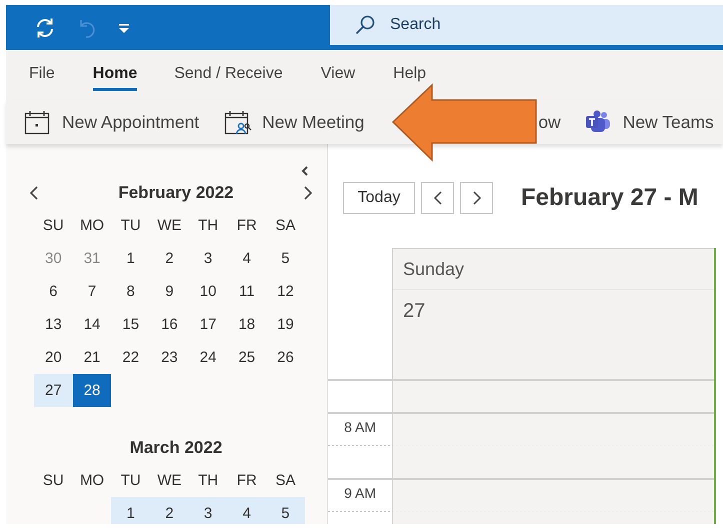  What do you see at coordinates (169, 324) in the screenshot?
I see `calendar-day: 16` at bounding box center [169, 324].